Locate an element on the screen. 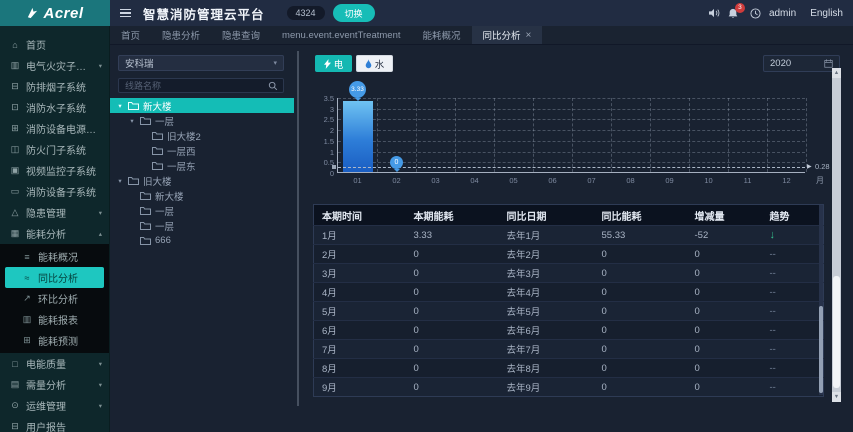 The image size is (853, 432). page-scrollbar: ▲ ▼ is located at coordinates (836, 235).